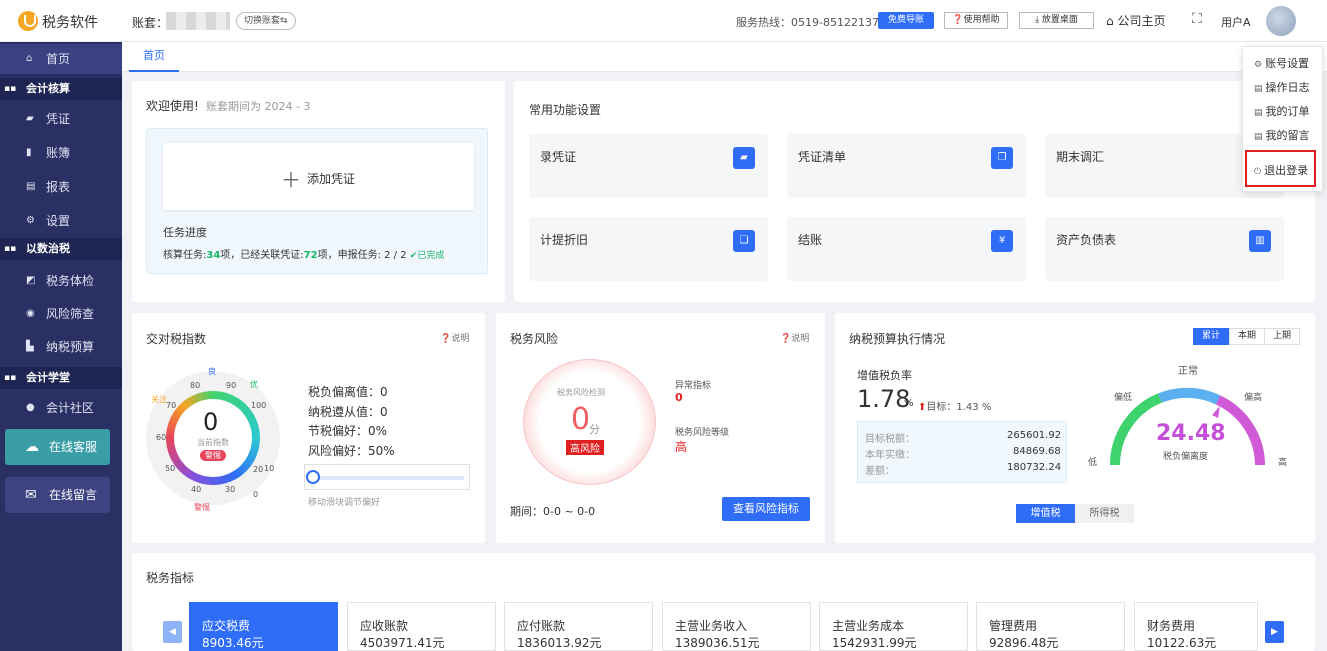  What do you see at coordinates (565, 110) in the screenshot?
I see `common-functions-title: 常用功能设置` at bounding box center [565, 110].